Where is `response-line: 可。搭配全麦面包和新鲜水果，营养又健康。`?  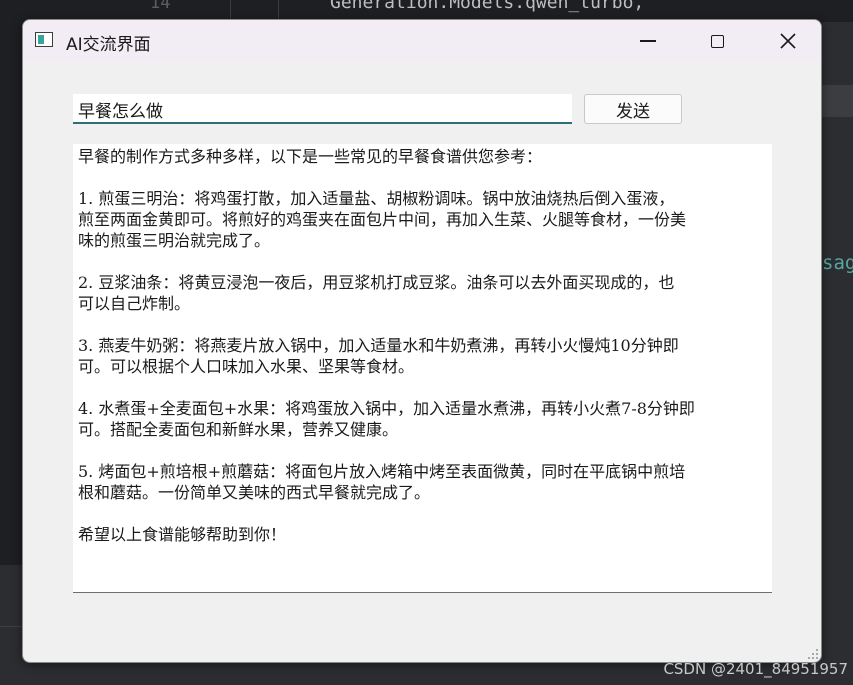 response-line: 可。搭配全麦面包和新鲜水果，营养又健康。 is located at coordinates (238, 429).